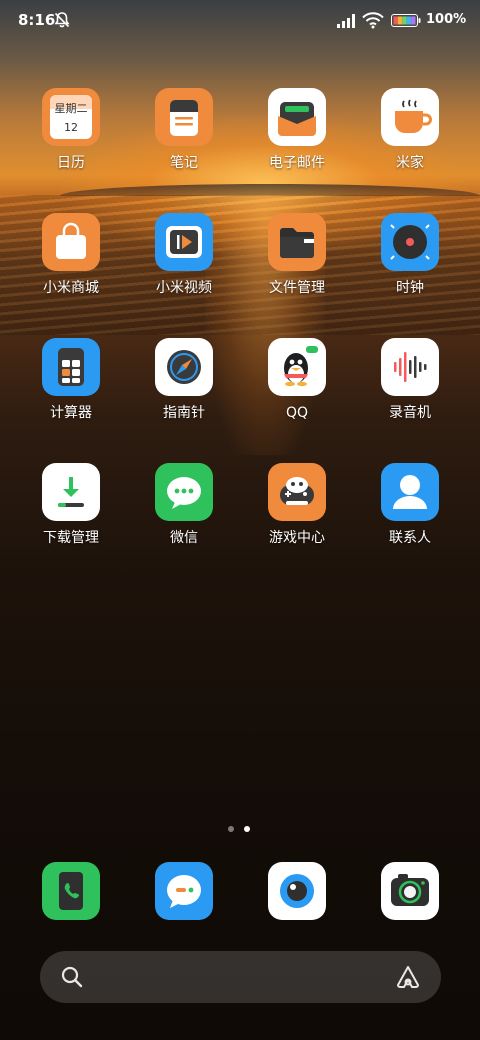  What do you see at coordinates (410, 163) in the screenshot?
I see `app-label: 米家` at bounding box center [410, 163].